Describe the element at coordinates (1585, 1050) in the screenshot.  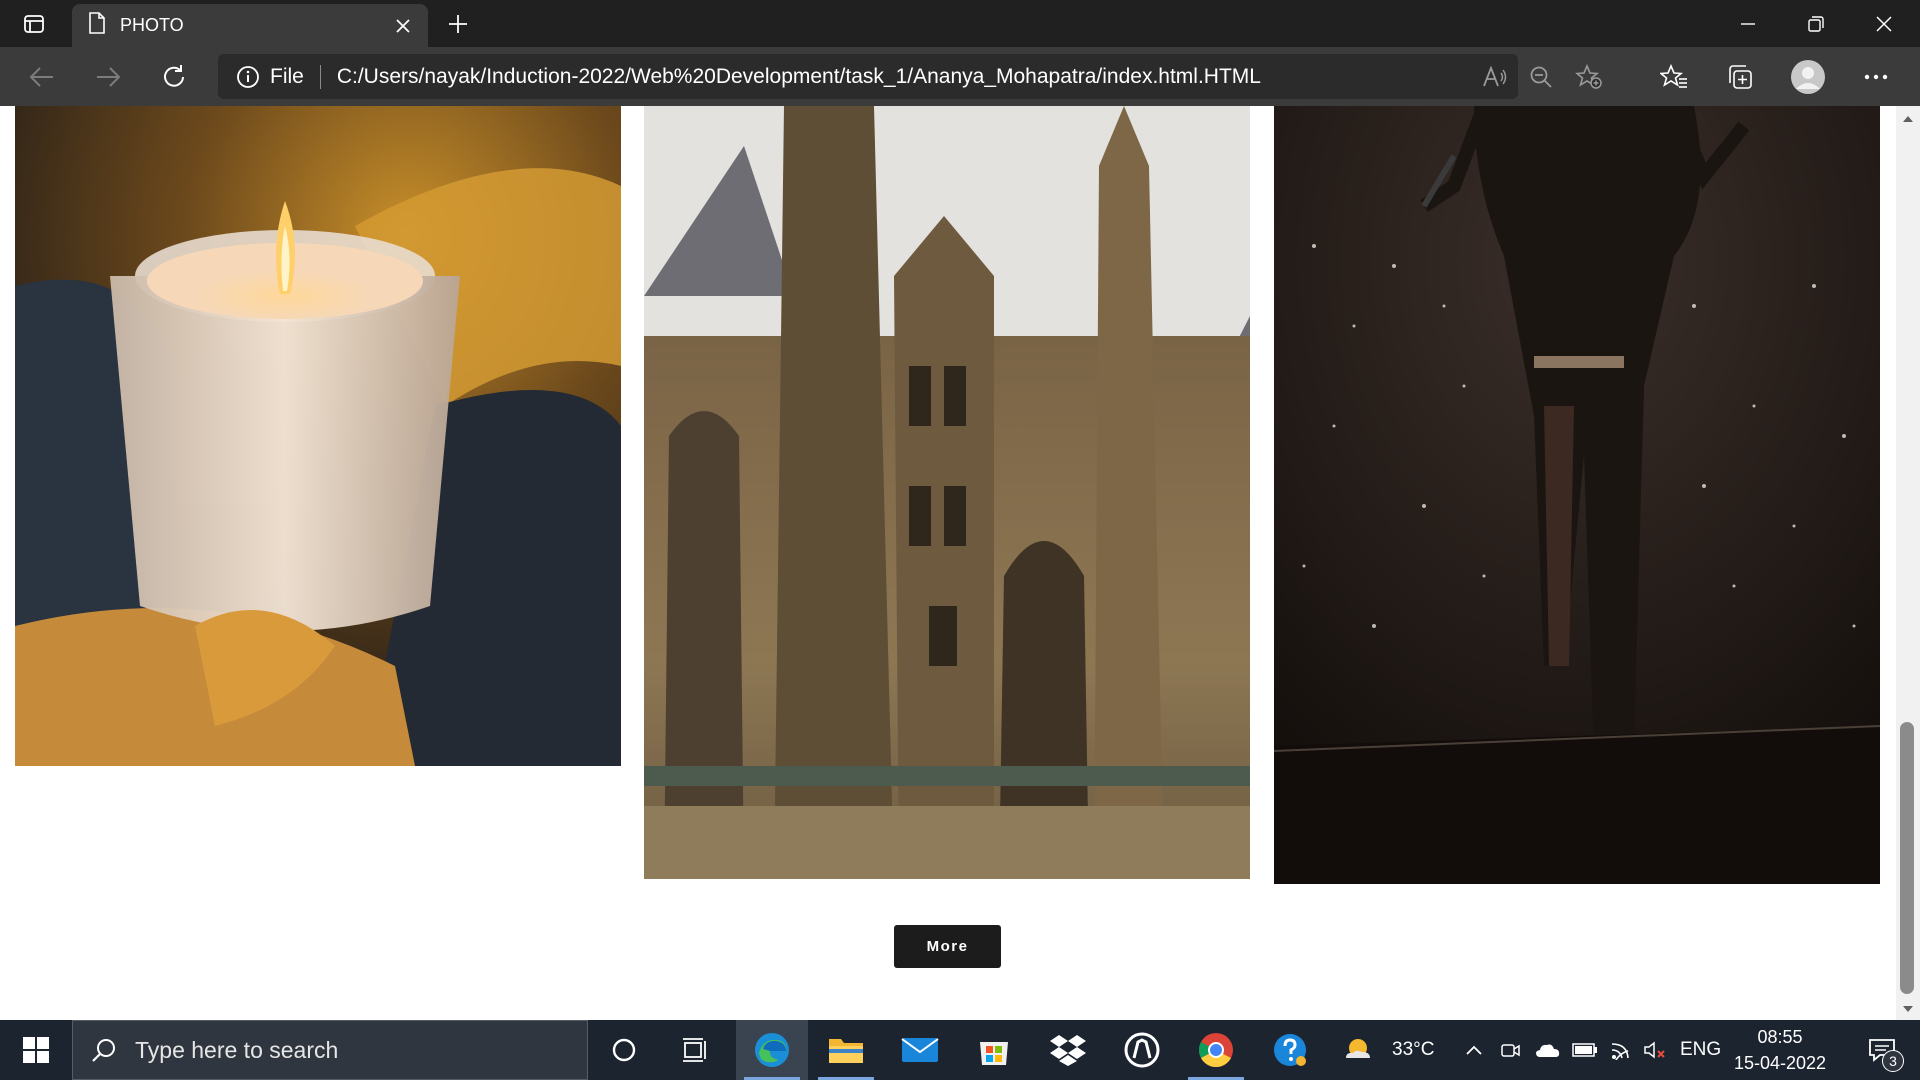
I see `battery-icon` at that location.